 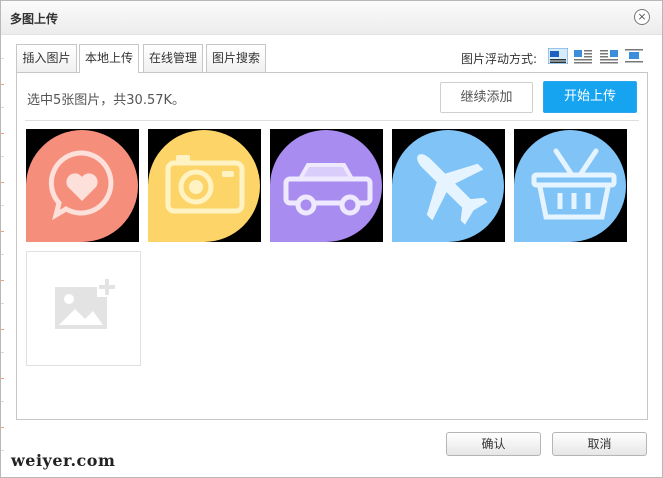 I want to click on thumbnail-basket, so click(x=570, y=185).